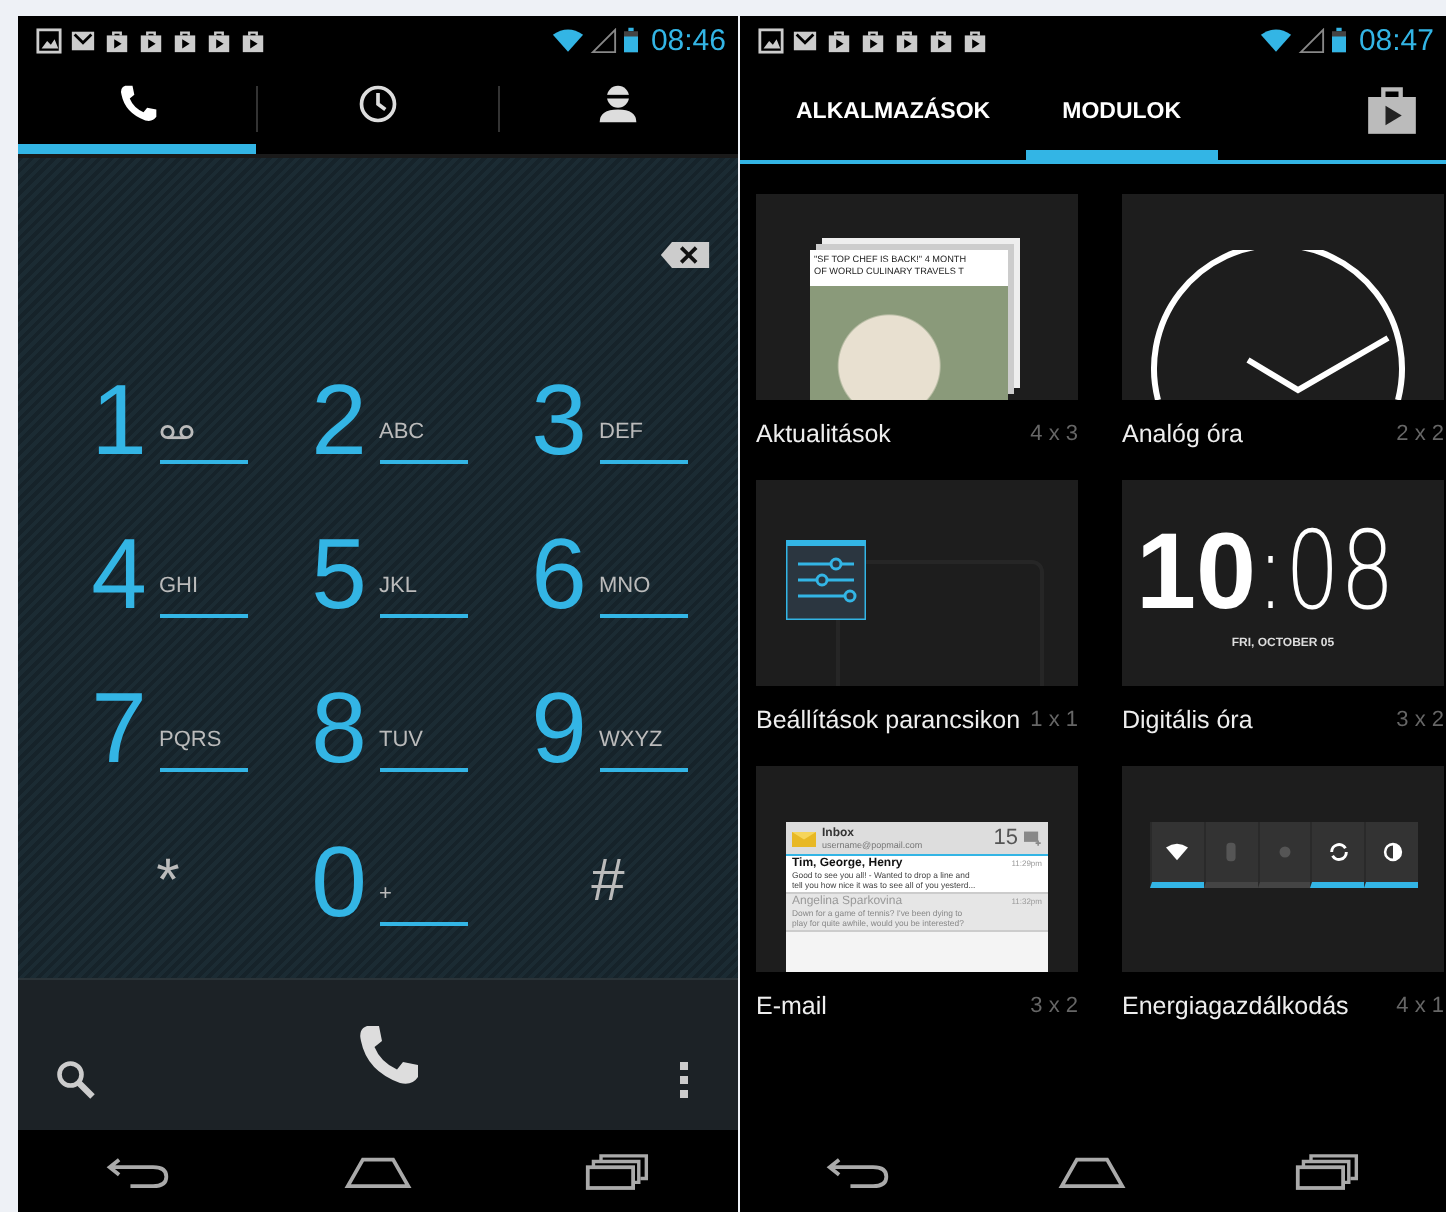 Image resolution: width=1446 pixels, height=1212 pixels. Describe the element at coordinates (1122, 112) in the screenshot. I see `tab: MODULOK` at that location.